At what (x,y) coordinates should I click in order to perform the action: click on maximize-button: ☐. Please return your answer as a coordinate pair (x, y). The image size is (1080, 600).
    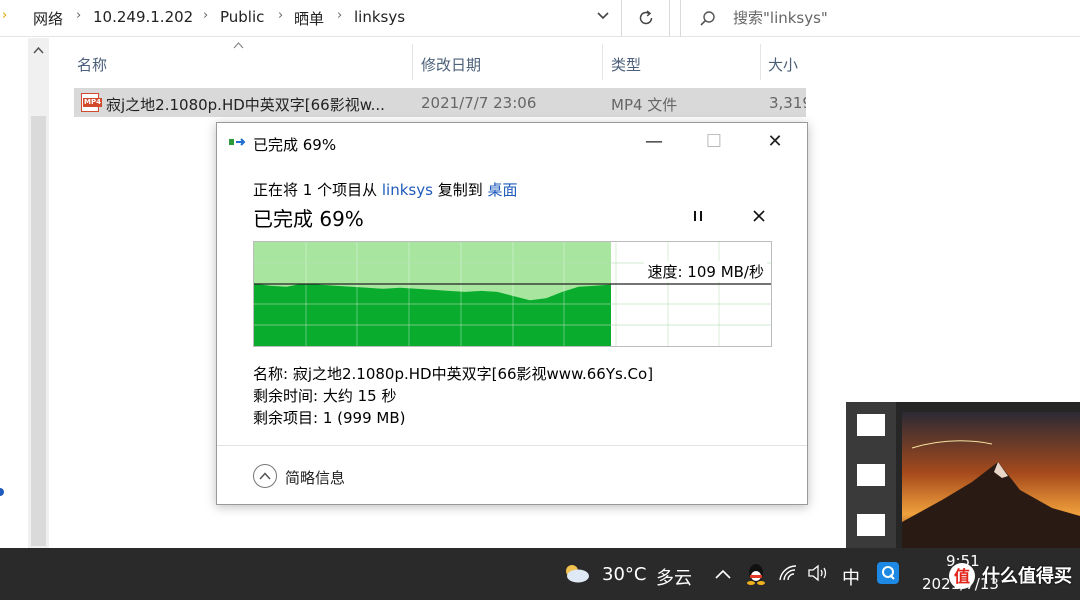
    Looking at the image, I should click on (714, 142).